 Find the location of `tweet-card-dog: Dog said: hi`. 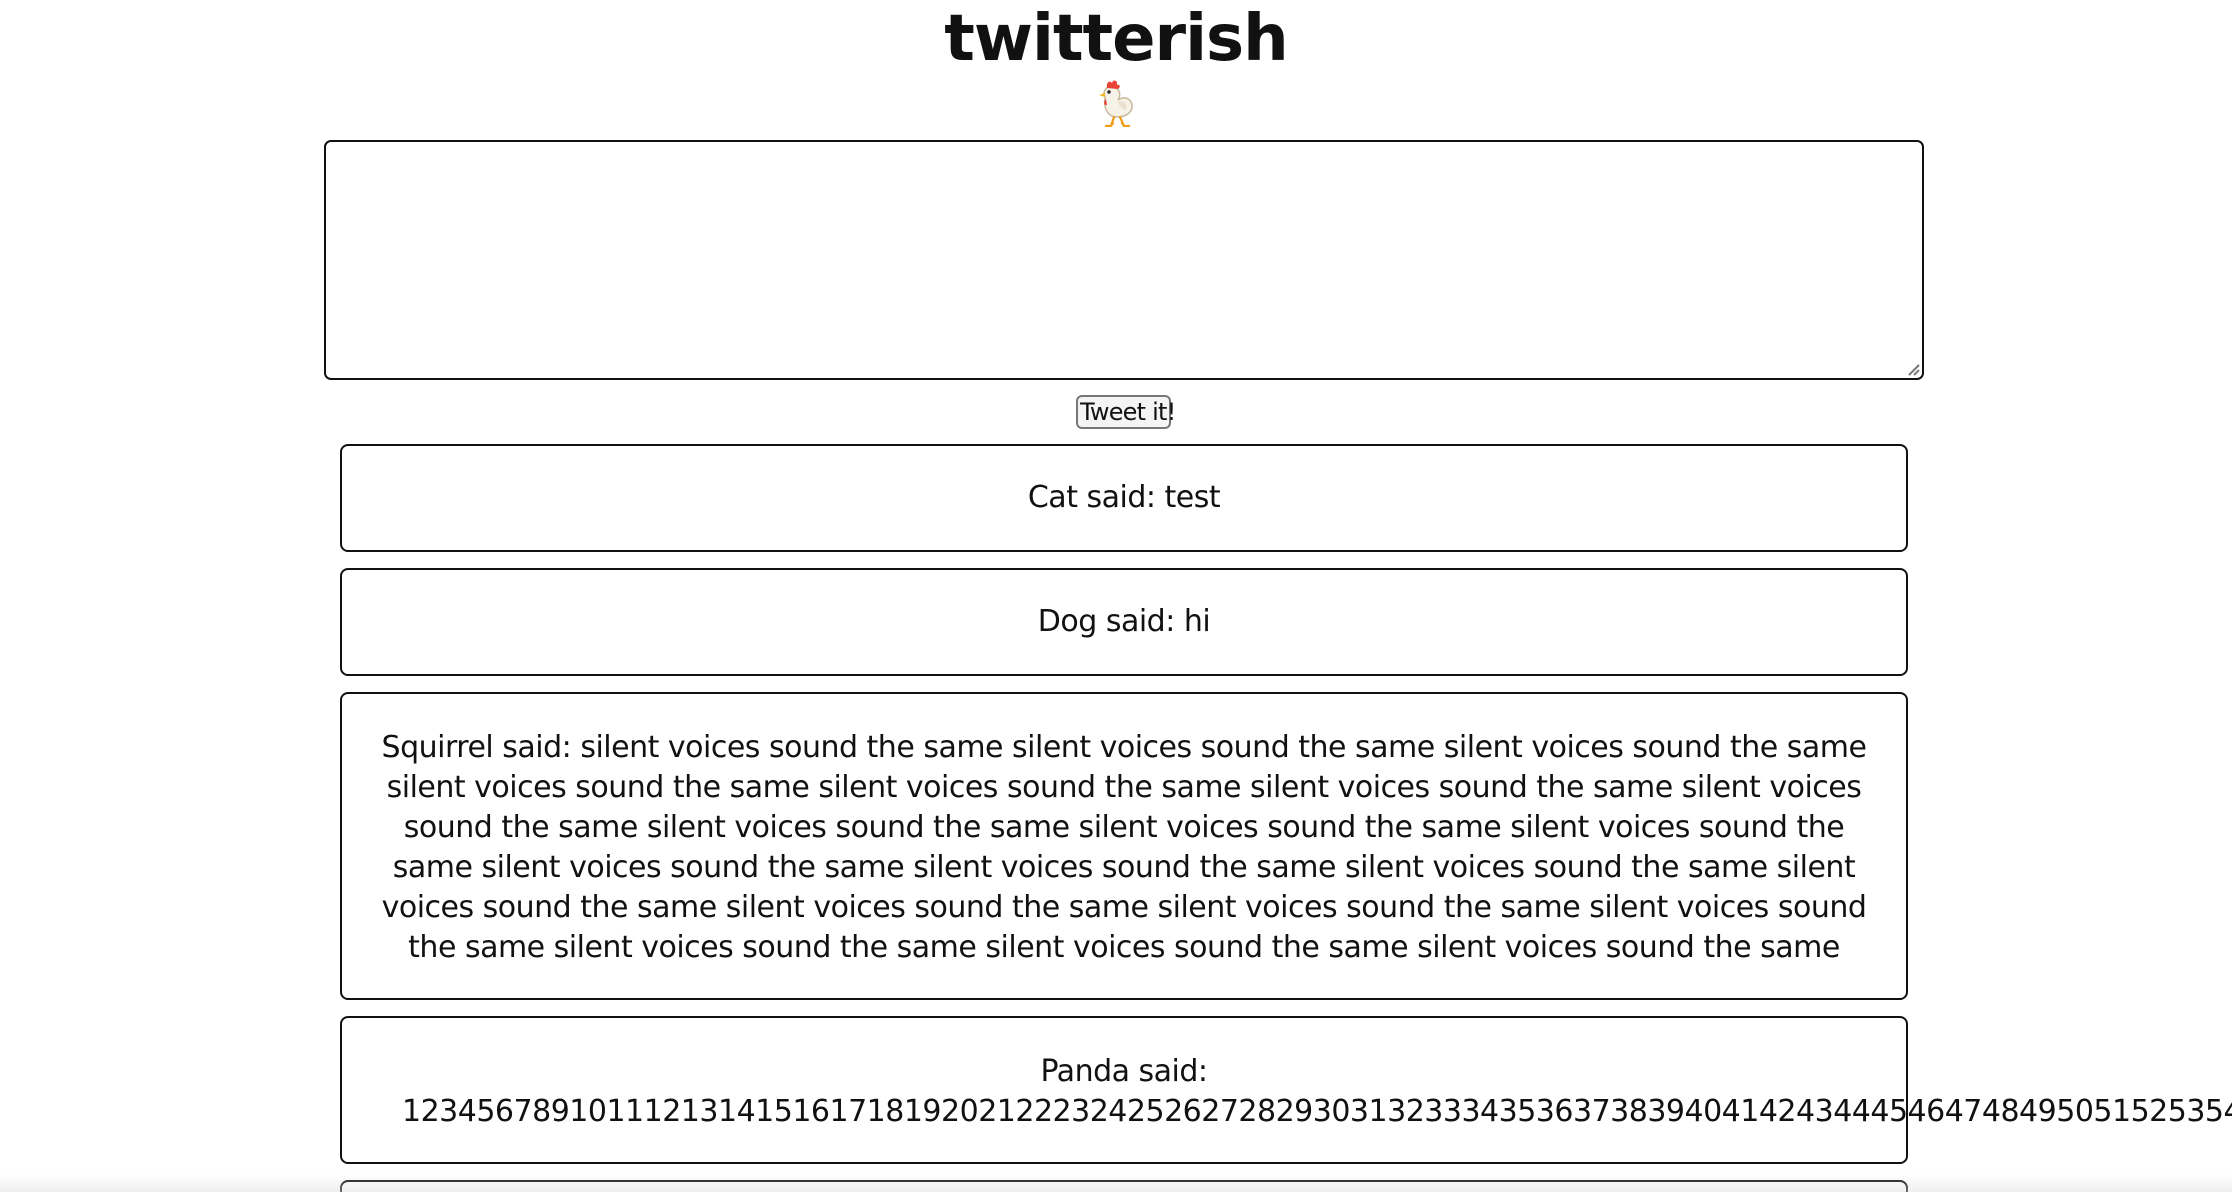

tweet-card-dog: Dog said: hi is located at coordinates (1124, 622).